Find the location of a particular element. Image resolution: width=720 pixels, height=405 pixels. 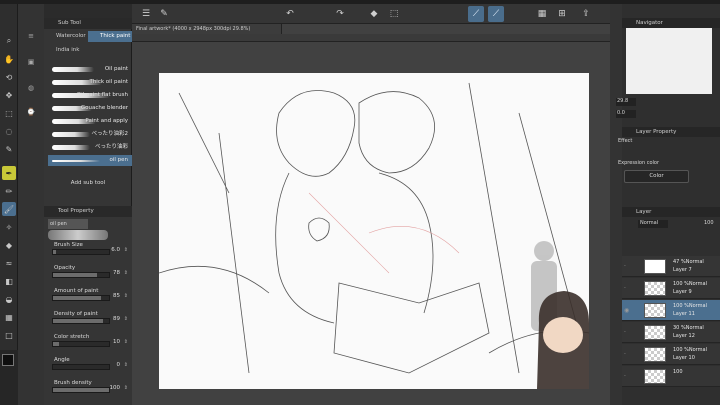

brush-oil-pen: oil pen is located at coordinates (90, 160).